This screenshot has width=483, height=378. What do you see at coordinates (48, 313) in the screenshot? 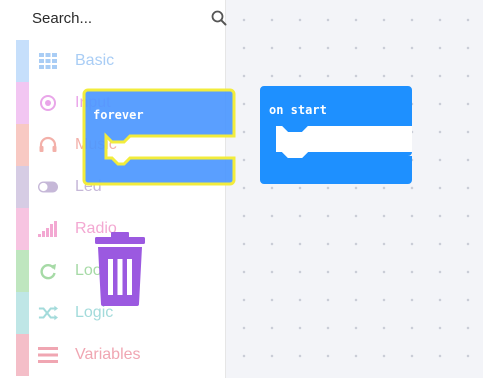
I see `shuffle-icon` at bounding box center [48, 313].